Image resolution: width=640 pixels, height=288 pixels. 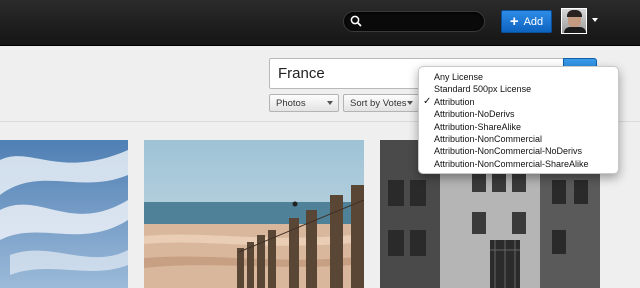 I want to click on site-search-input, so click(x=414, y=21).